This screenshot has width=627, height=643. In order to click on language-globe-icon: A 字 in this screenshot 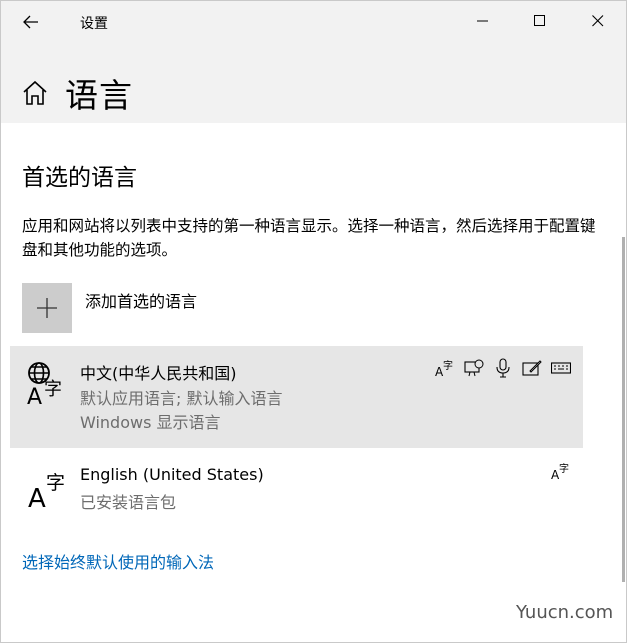, I will do `click(44, 385)`.